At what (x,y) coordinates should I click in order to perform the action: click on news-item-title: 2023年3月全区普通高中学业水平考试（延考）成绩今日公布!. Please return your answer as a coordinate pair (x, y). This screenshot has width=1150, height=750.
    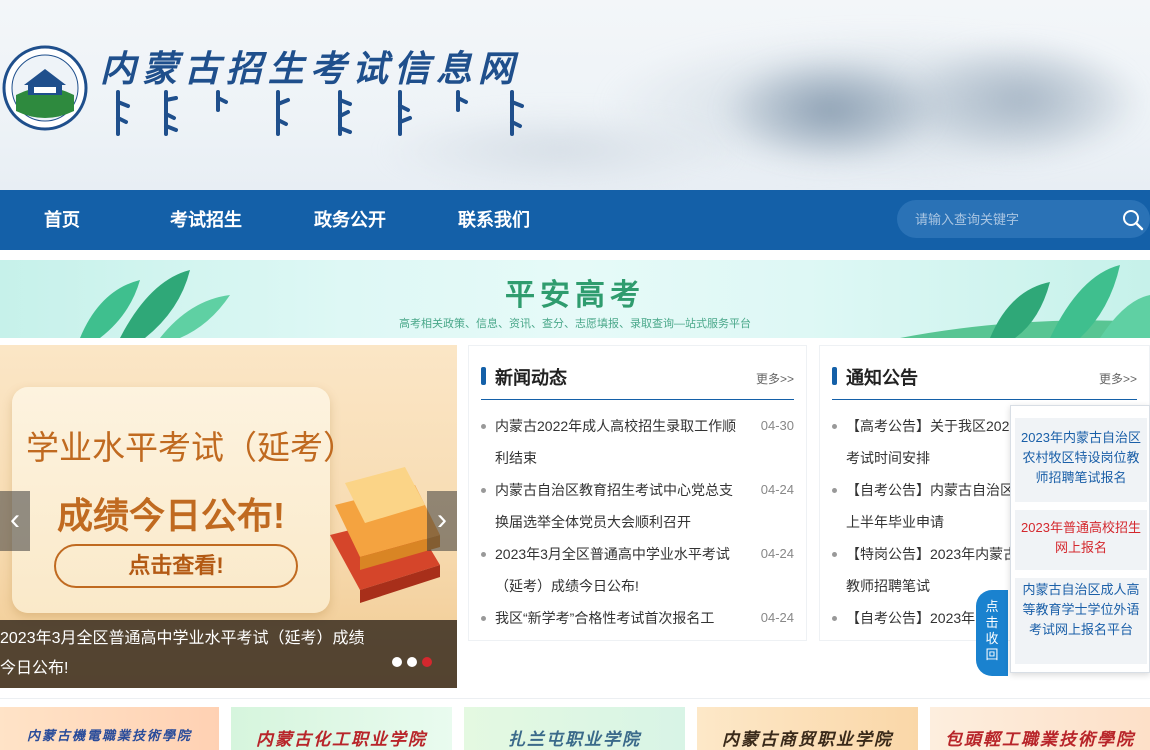
    Looking at the image, I should click on (620, 570).